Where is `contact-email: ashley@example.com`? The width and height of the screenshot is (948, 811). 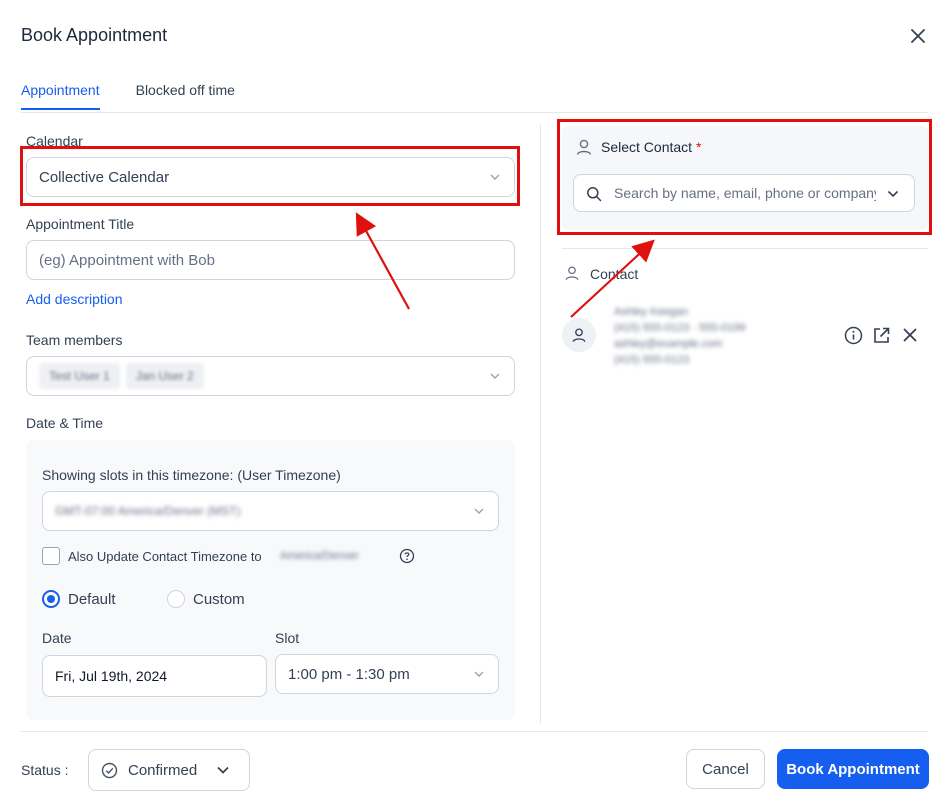
contact-email: ashley@example.com is located at coordinates (668, 344).